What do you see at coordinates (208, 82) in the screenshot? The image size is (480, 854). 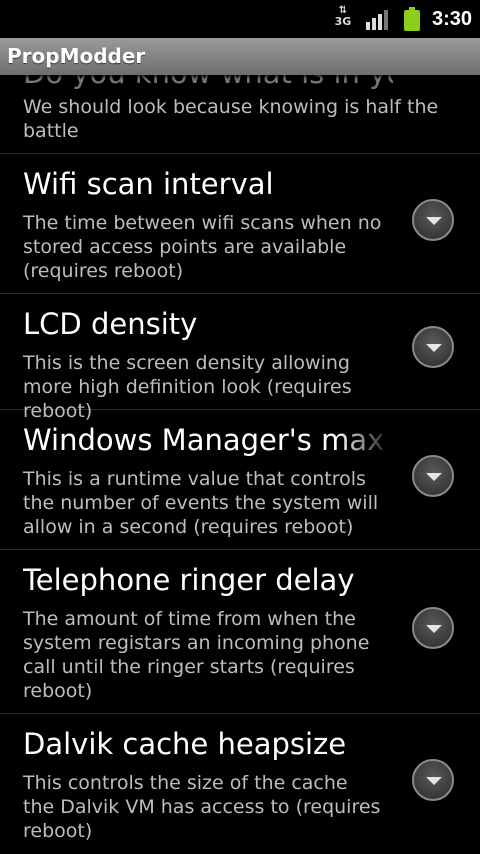 I see `item-title: Do you know what is in your` at bounding box center [208, 82].